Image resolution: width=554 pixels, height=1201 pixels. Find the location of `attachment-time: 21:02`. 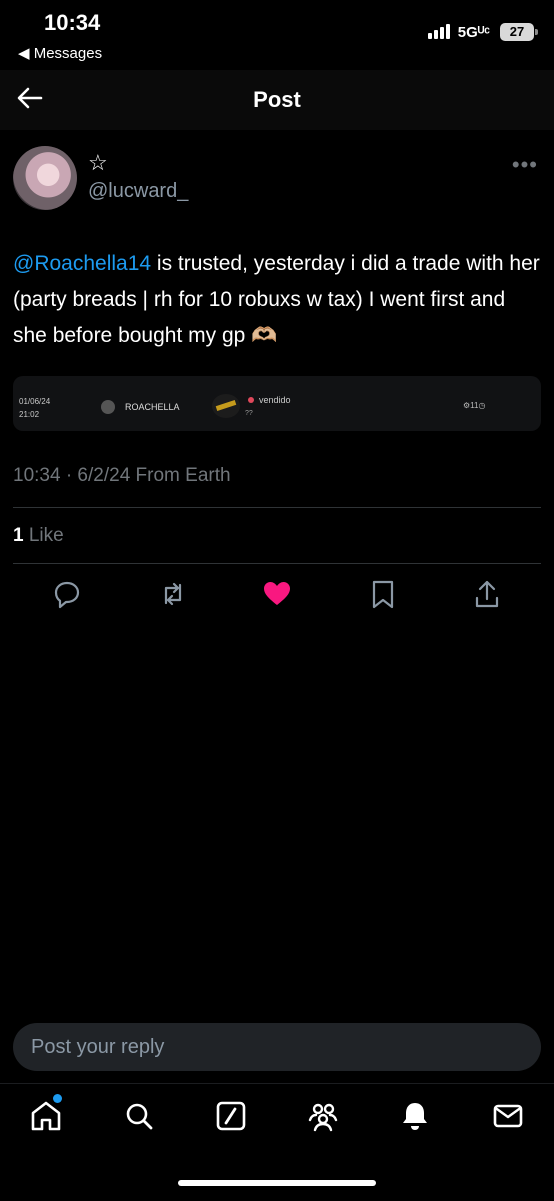

attachment-time: 21:02 is located at coordinates (29, 414).